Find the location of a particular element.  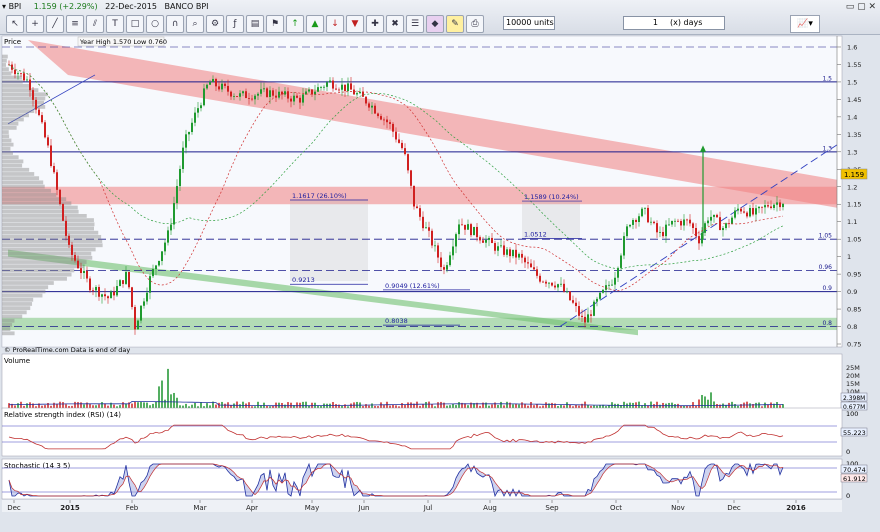

sell-arrow-icon: ↓ is located at coordinates (335, 24).